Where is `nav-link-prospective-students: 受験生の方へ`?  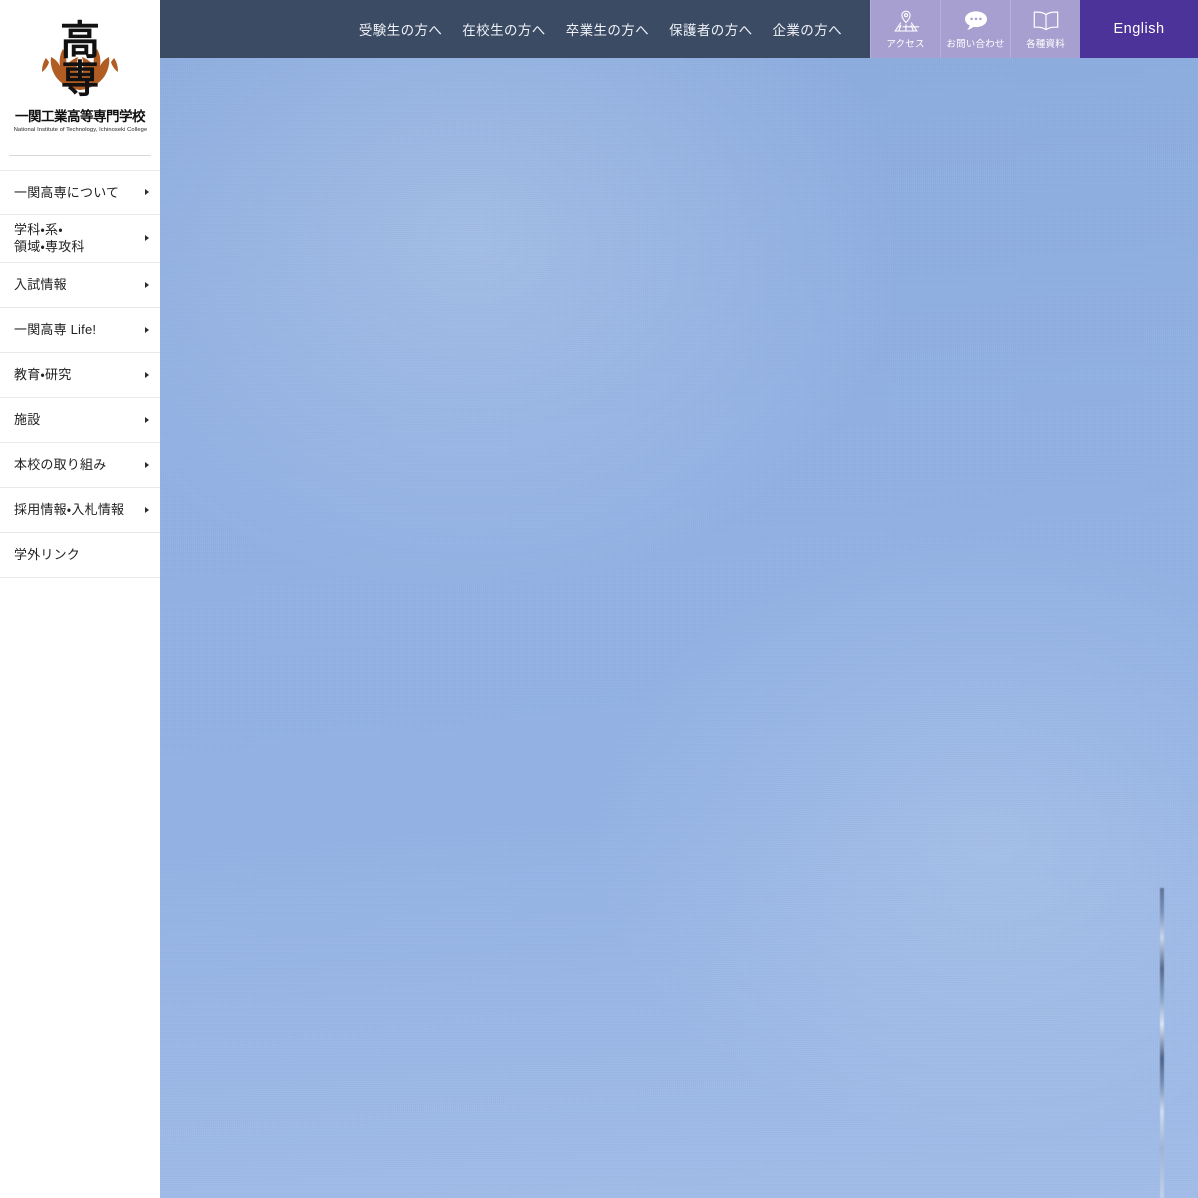
nav-link-prospective-students: 受験生の方へ is located at coordinates (400, 29).